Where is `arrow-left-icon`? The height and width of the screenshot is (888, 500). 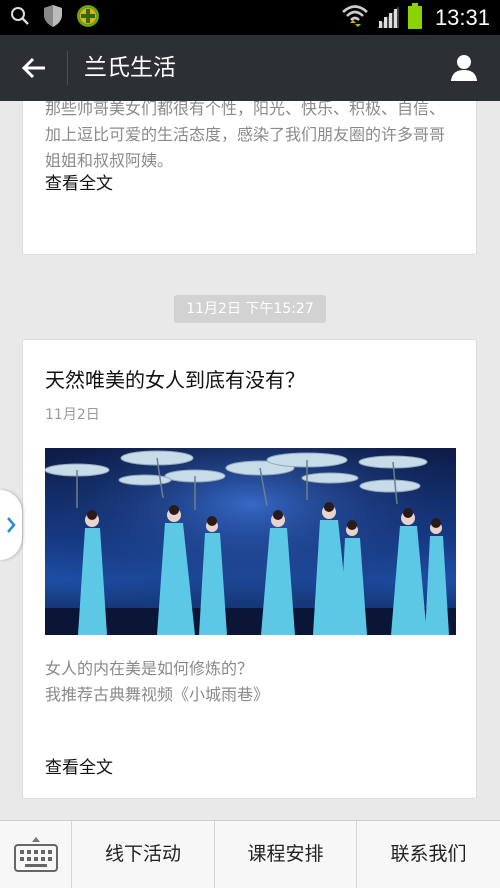 arrow-left-icon is located at coordinates (33, 68).